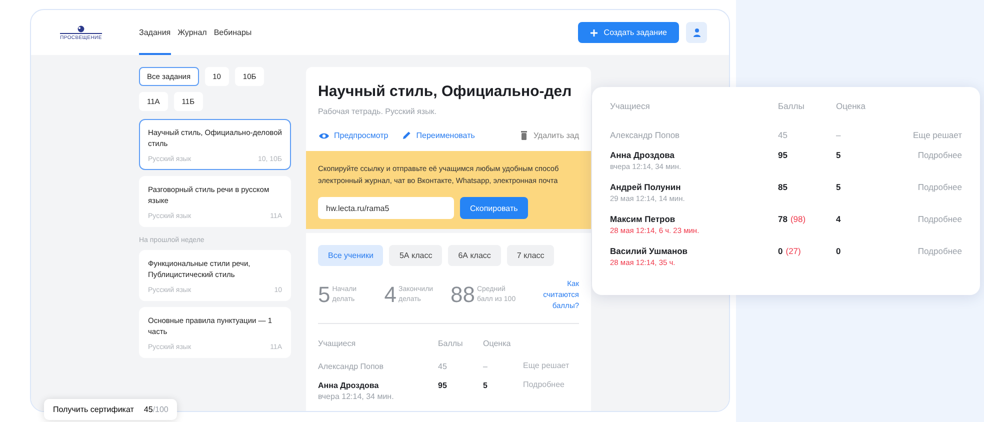  I want to click on certificate-button: Получить сертификат 45/100, so click(111, 409).